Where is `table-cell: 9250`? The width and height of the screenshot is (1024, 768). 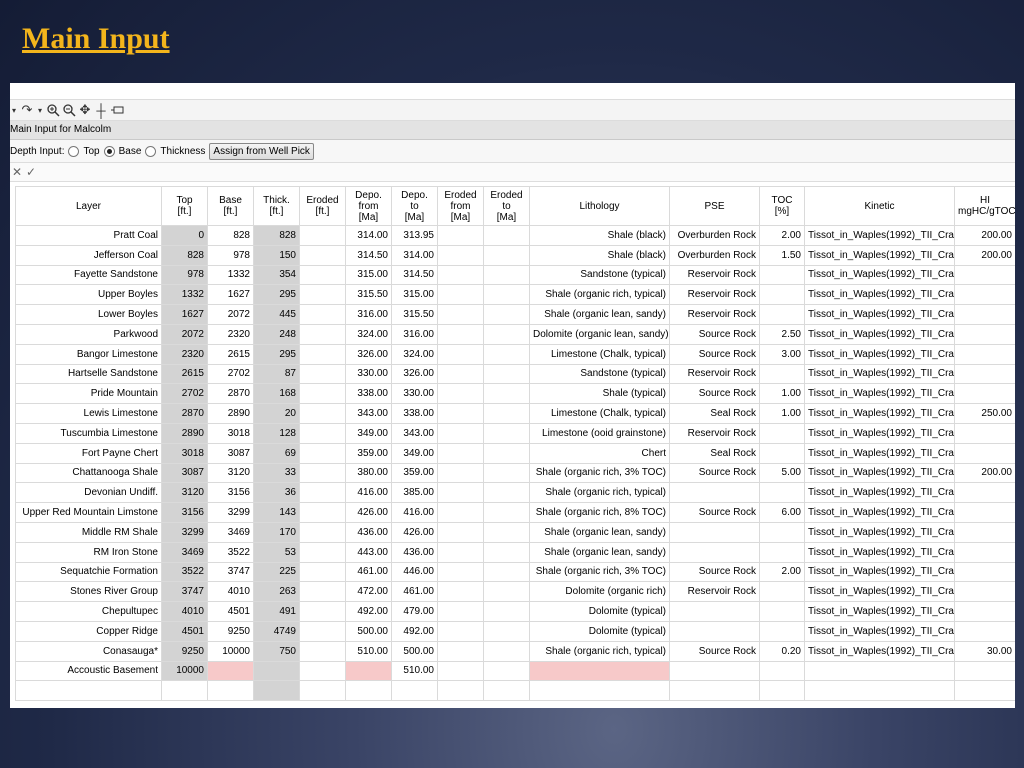
table-cell: 9250 is located at coordinates (230, 631).